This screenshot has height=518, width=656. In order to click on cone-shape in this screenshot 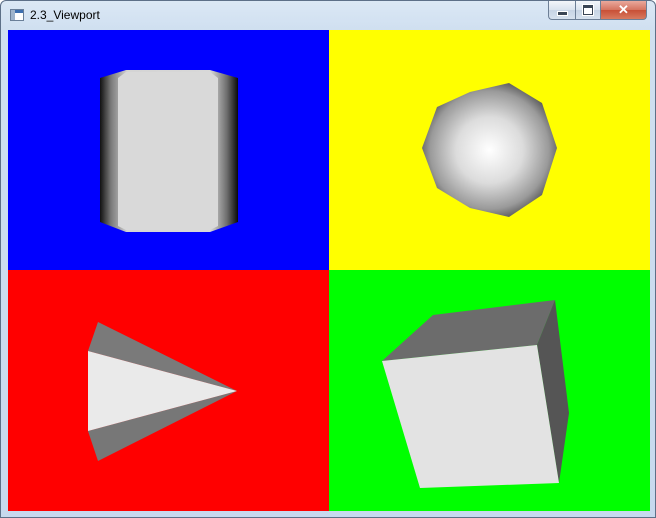, I will do `click(162, 391)`.